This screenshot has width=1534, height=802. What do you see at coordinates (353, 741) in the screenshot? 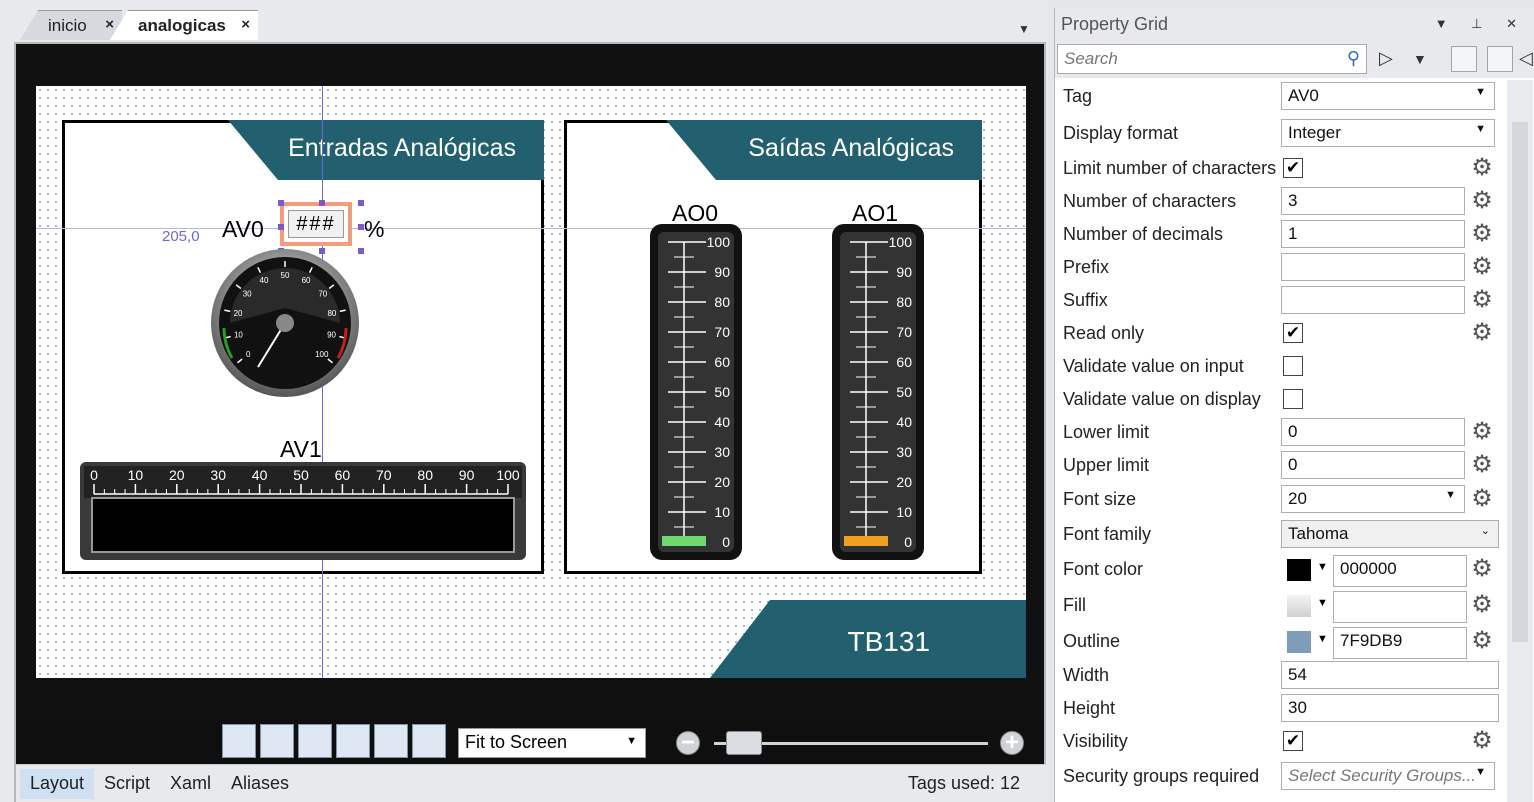
I see `text-tool-icon` at bounding box center [353, 741].